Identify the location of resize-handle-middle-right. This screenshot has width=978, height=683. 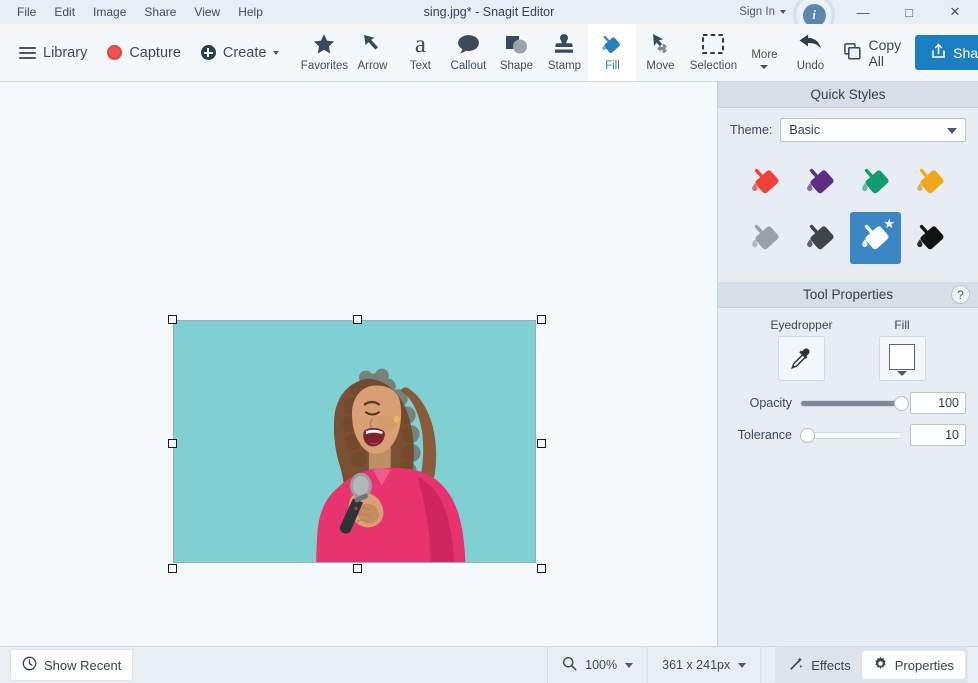
(541, 443).